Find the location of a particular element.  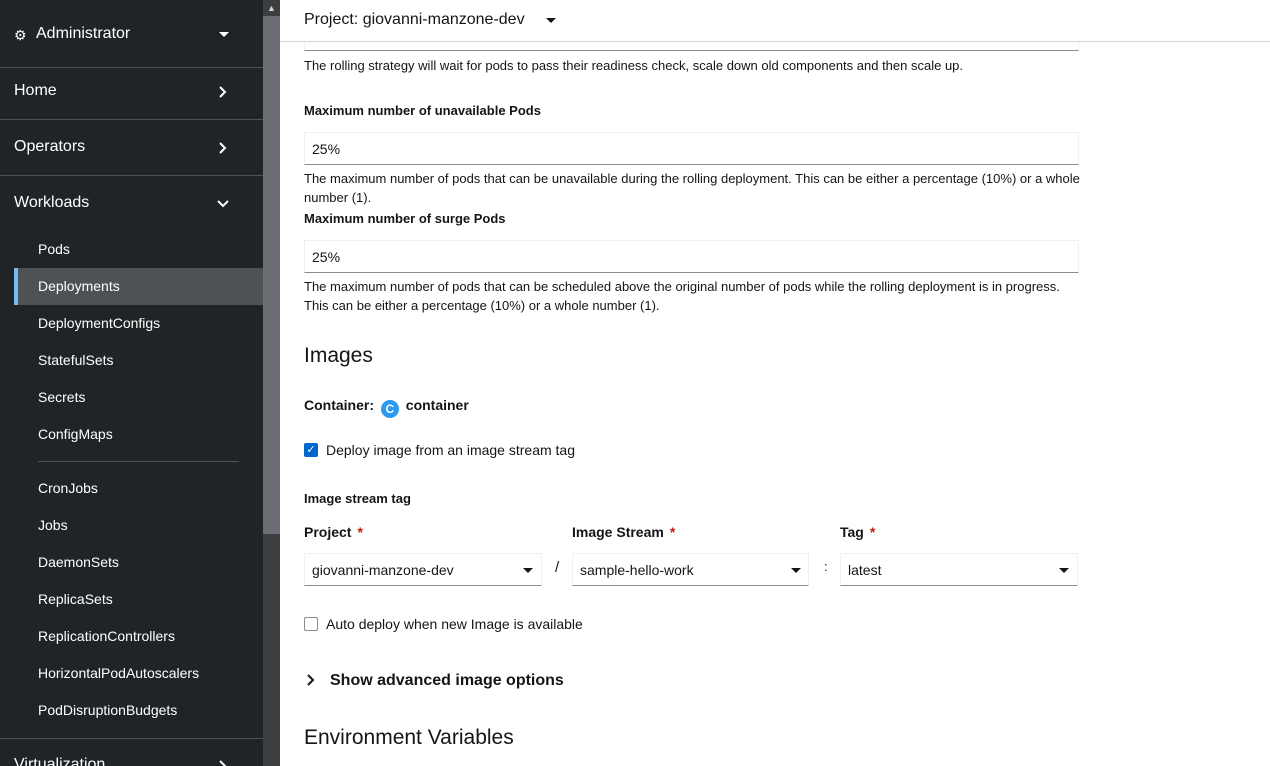

advanced-image-options-toggle: Show advanced image options is located at coordinates (454, 681).